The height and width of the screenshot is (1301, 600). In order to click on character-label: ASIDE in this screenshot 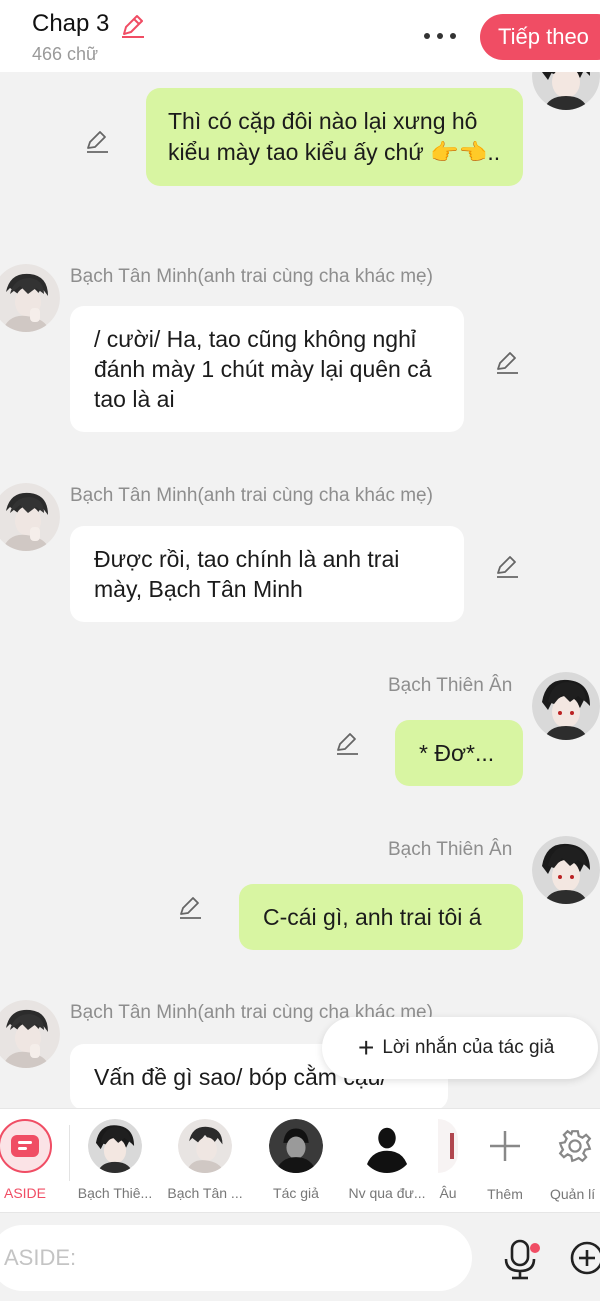, I will do `click(24, 1193)`.